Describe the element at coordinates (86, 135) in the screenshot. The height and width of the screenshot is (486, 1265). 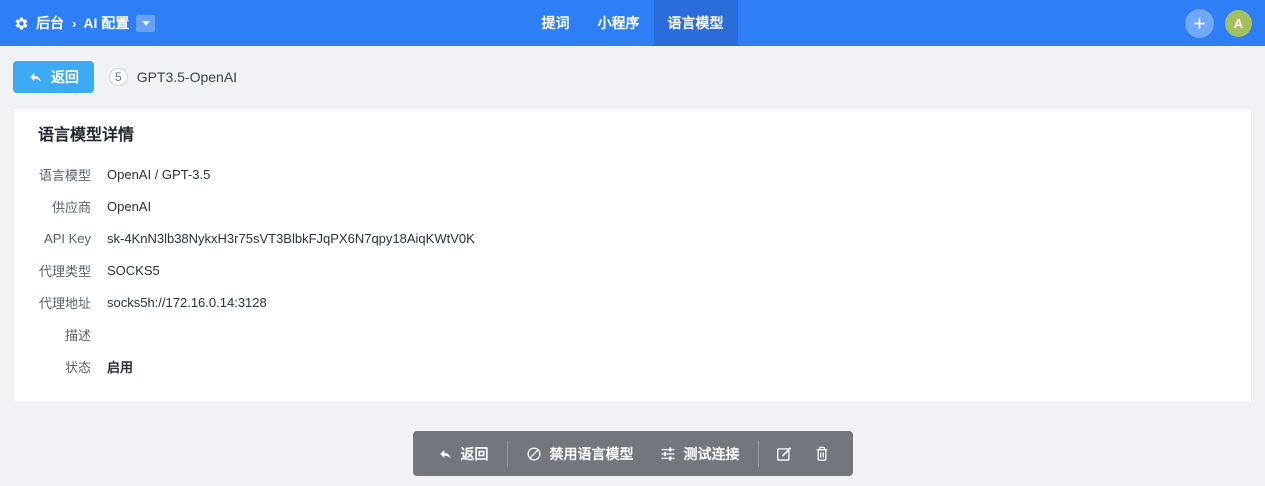
I see `page-title: 语言模型详情` at that location.